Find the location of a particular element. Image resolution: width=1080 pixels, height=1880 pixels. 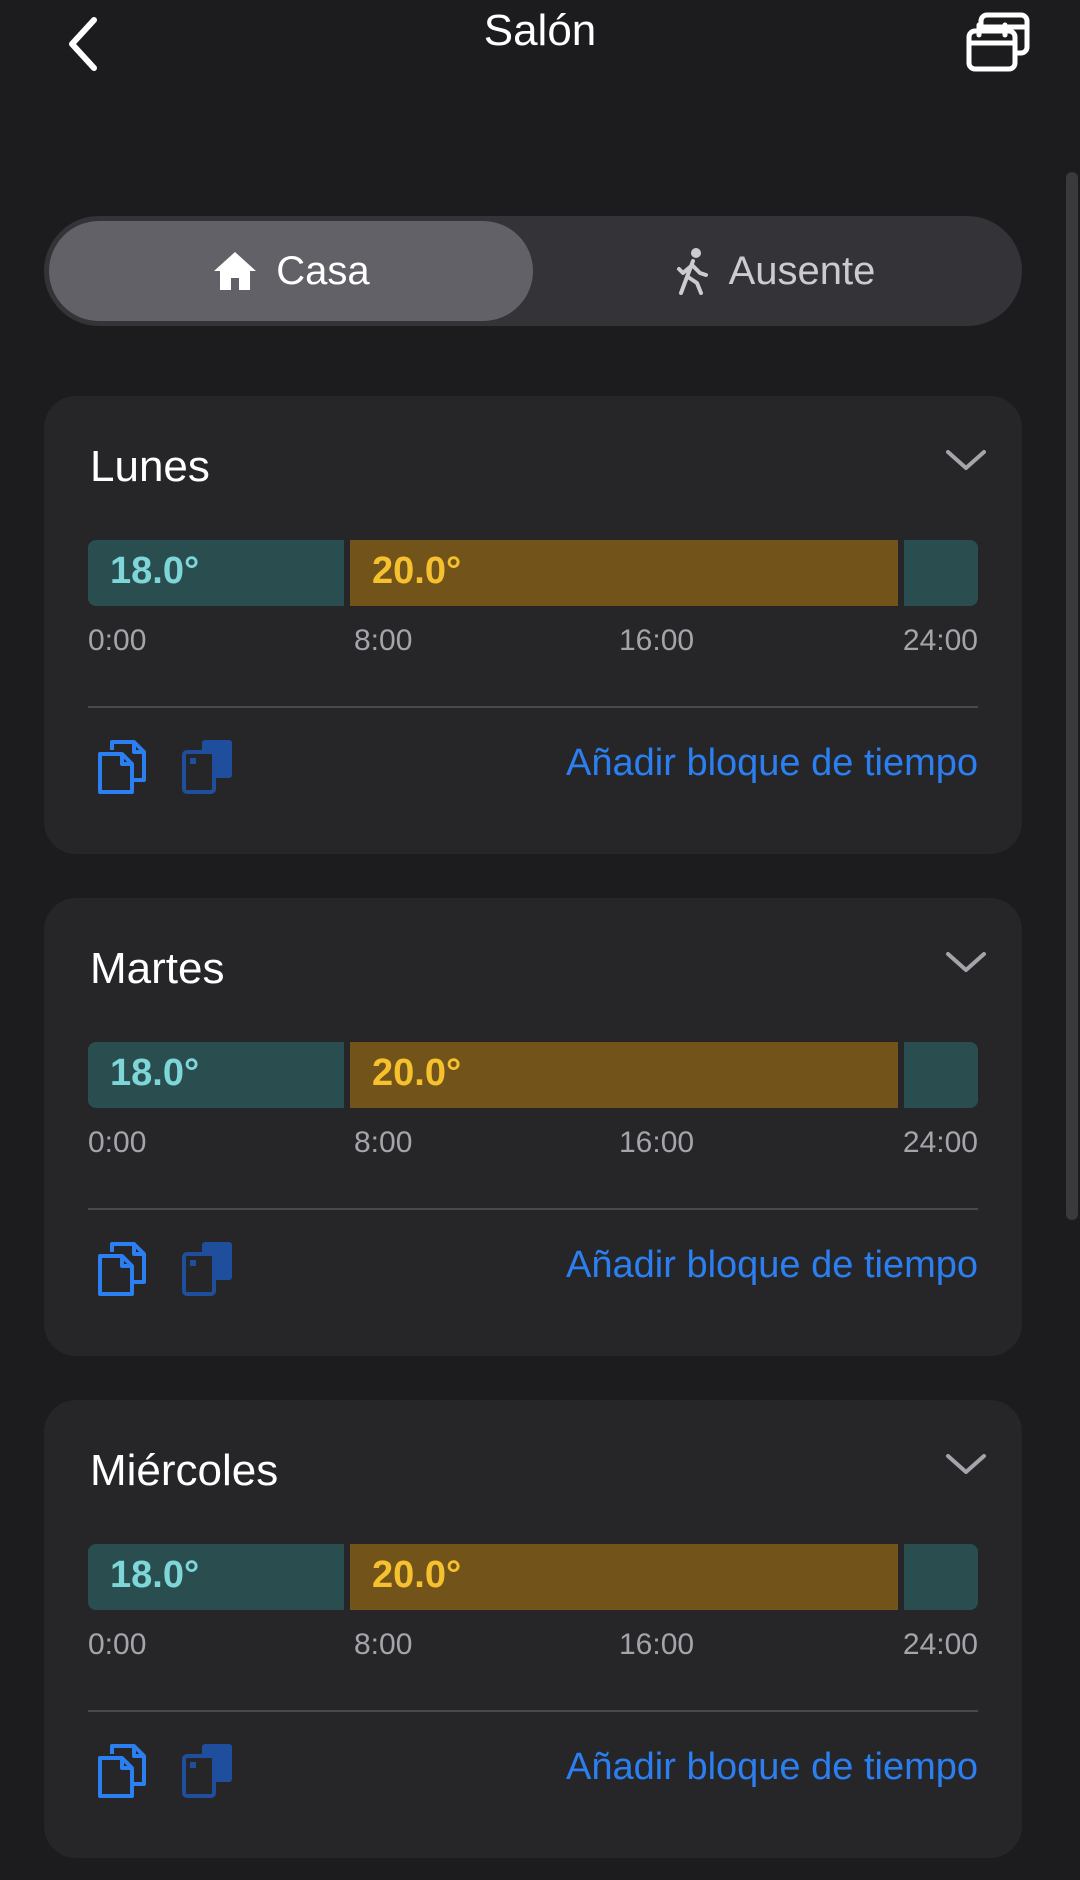

day-name: Martes is located at coordinates (157, 968).